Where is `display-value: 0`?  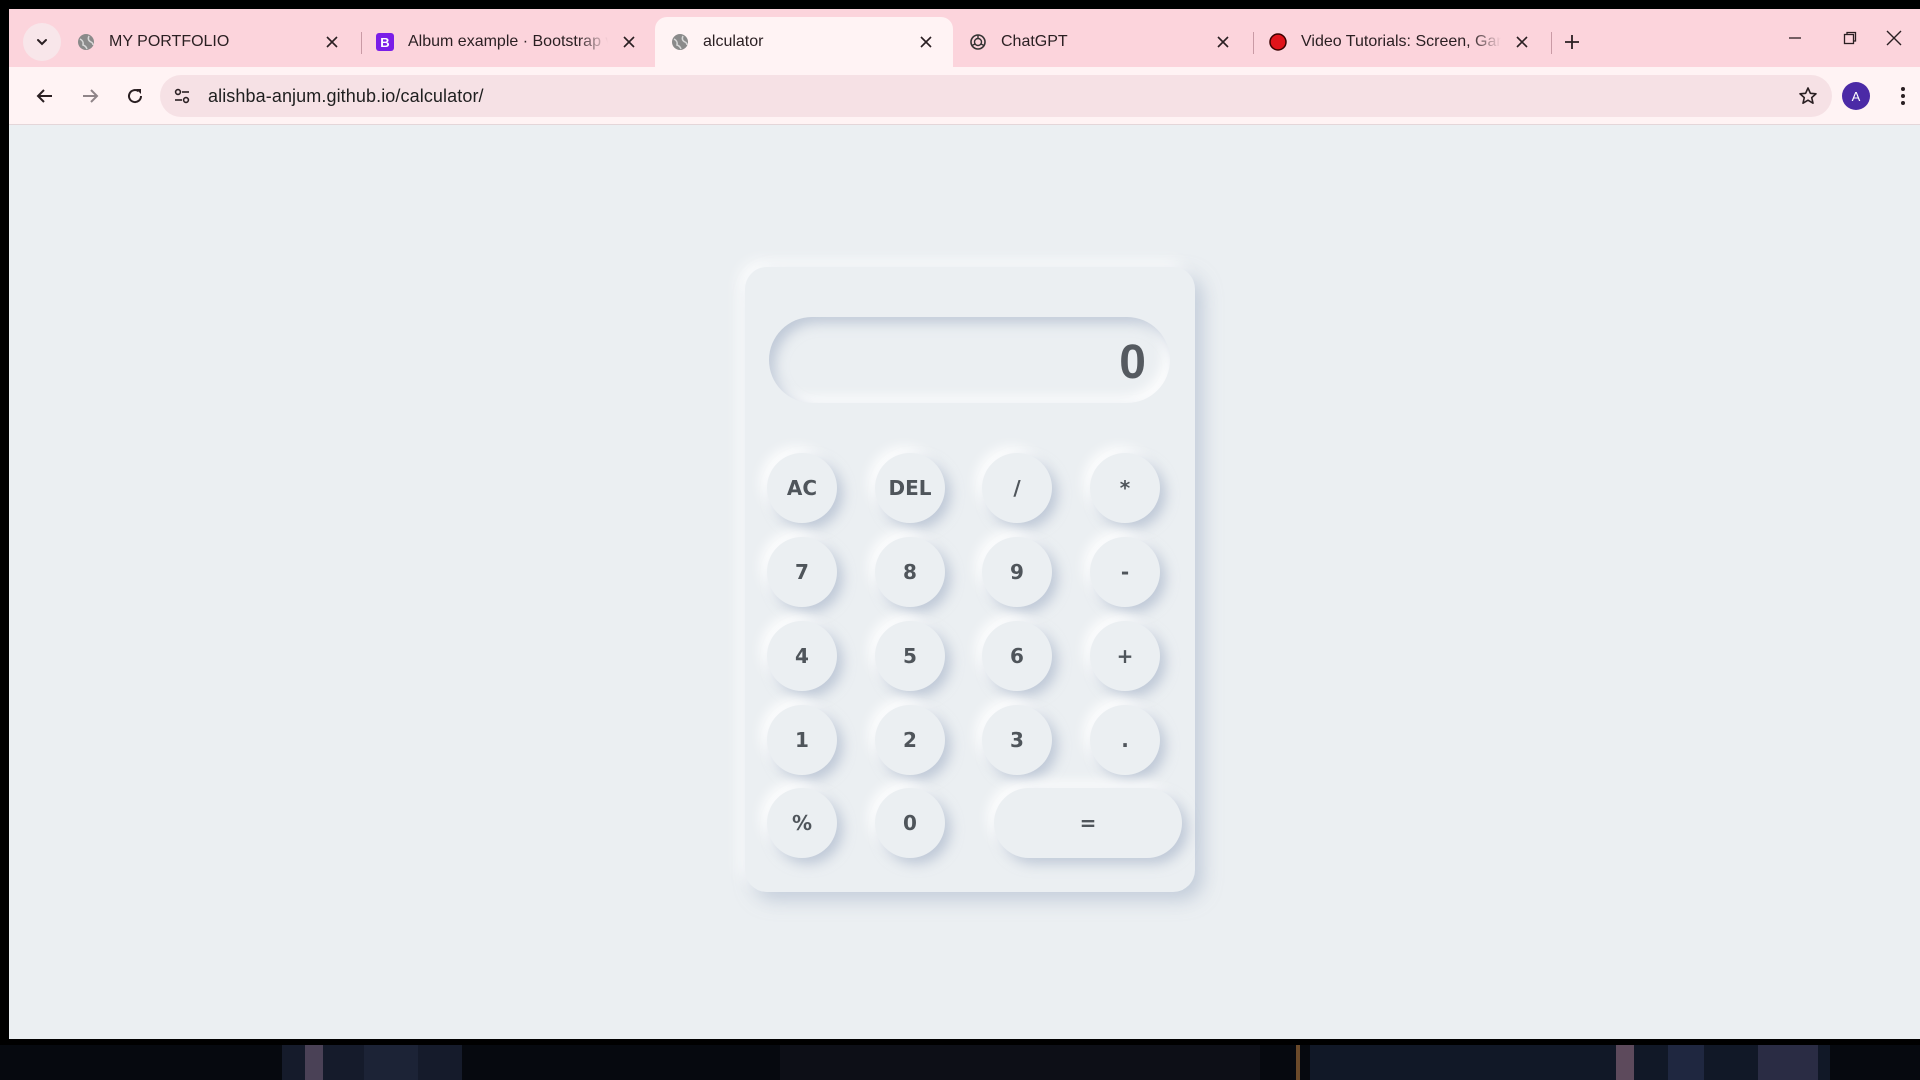
display-value: 0 is located at coordinates (1132, 362).